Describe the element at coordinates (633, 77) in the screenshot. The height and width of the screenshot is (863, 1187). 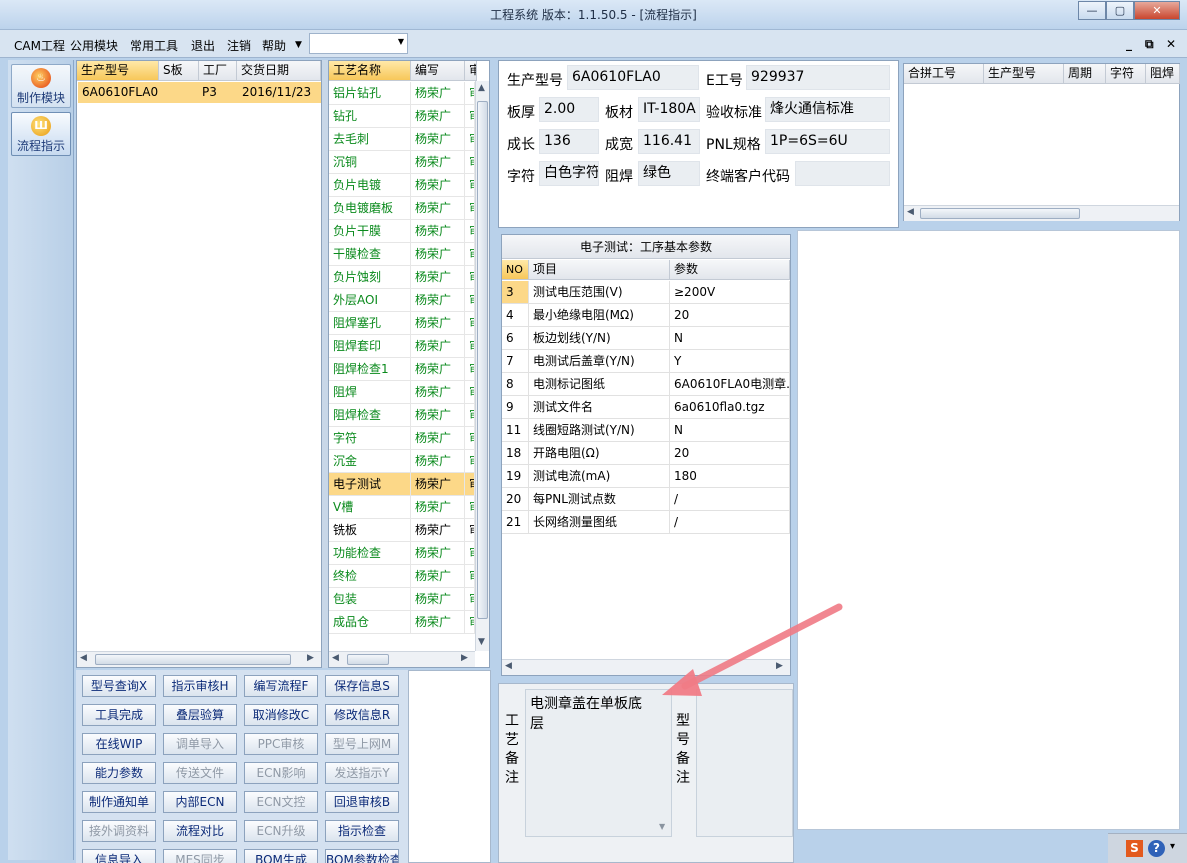
I see `model-field: 6A0610FLA0` at that location.